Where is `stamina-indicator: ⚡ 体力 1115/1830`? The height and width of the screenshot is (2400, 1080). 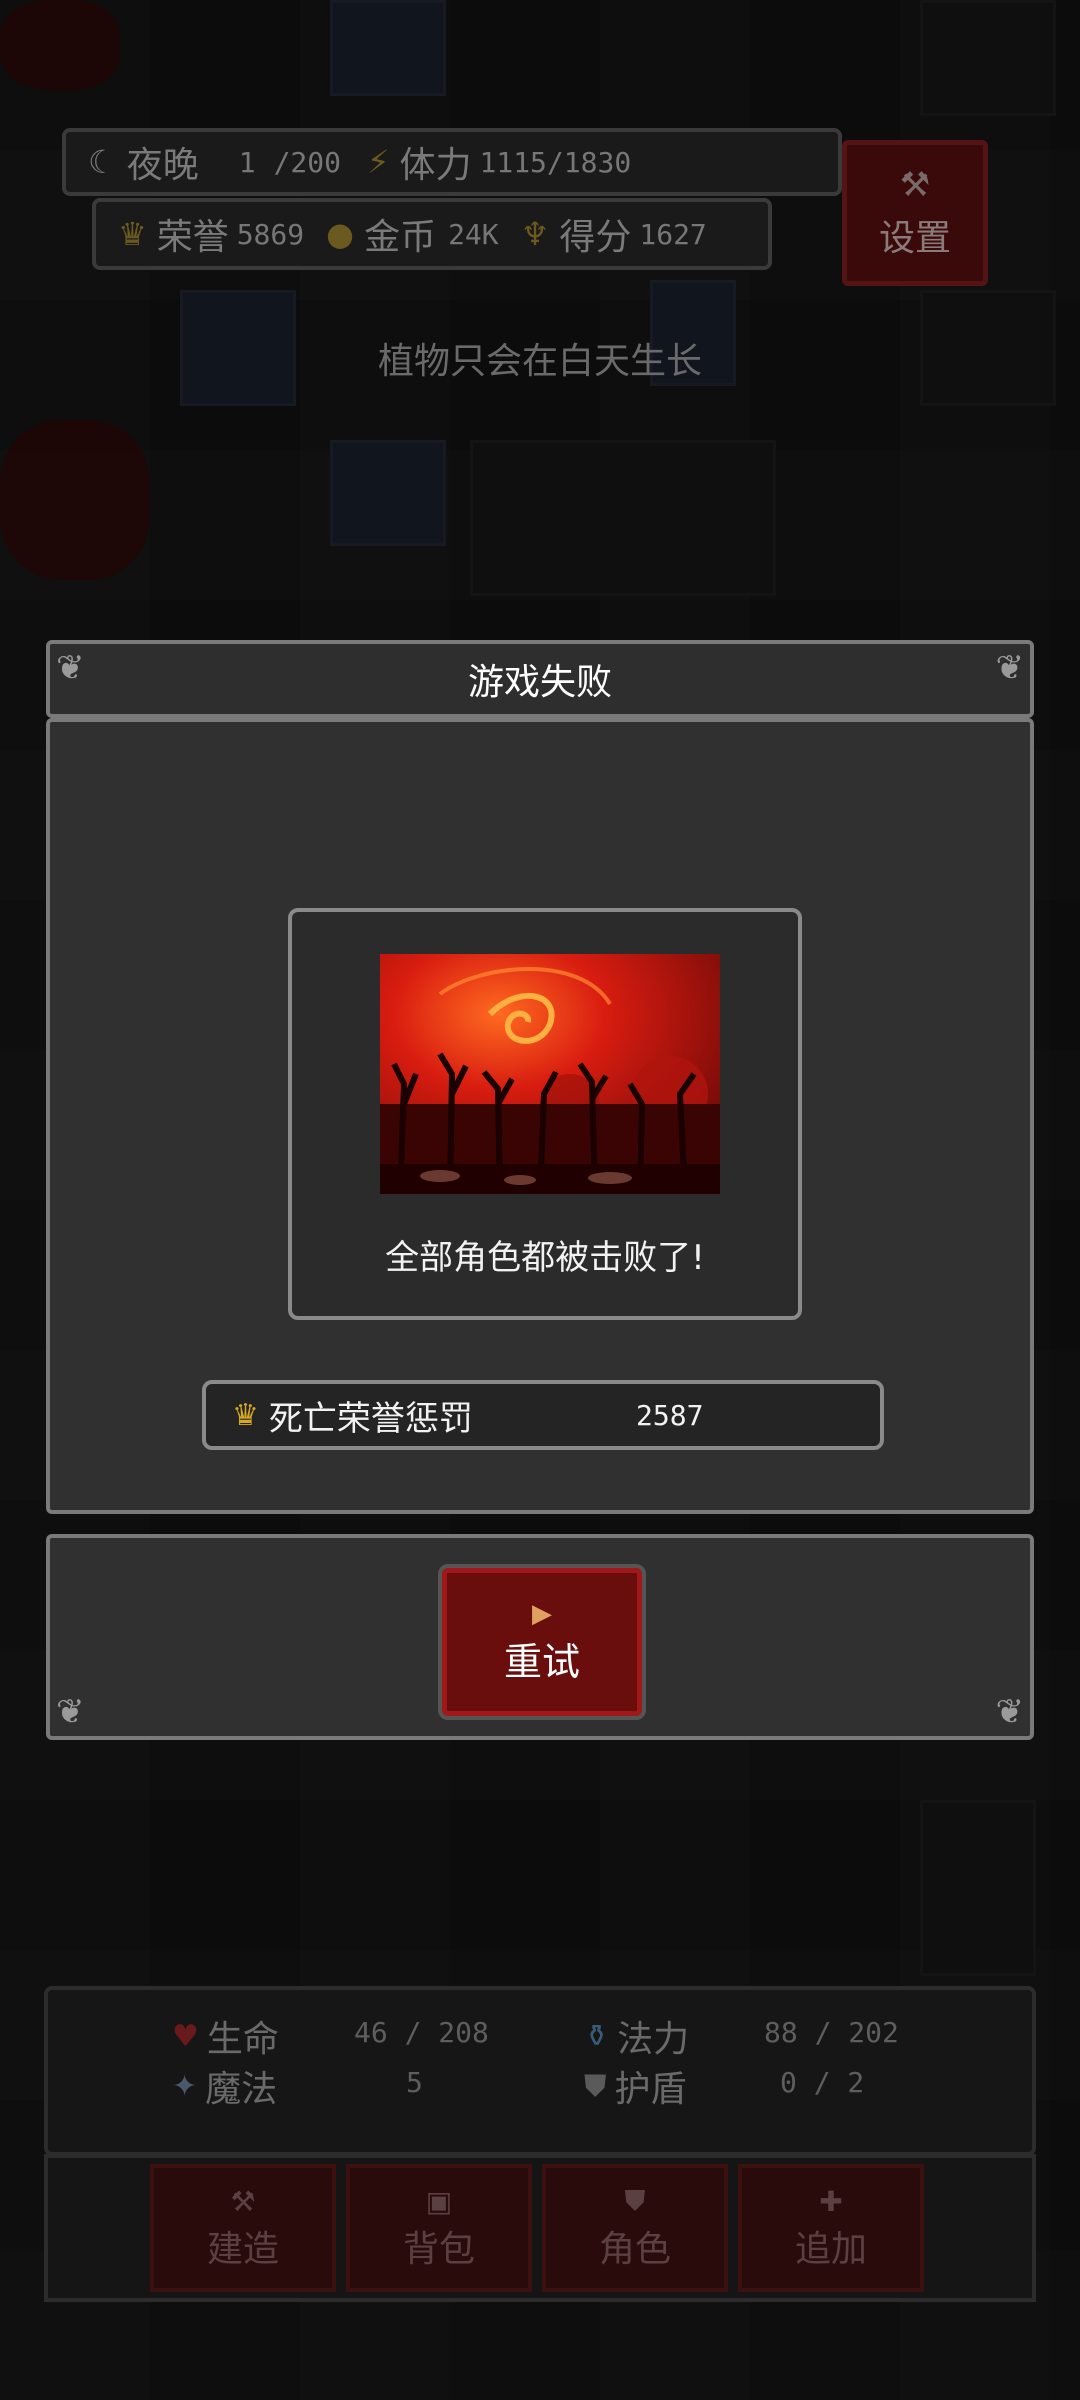 stamina-indicator: ⚡ 体力 1115/1830 is located at coordinates (499, 162).